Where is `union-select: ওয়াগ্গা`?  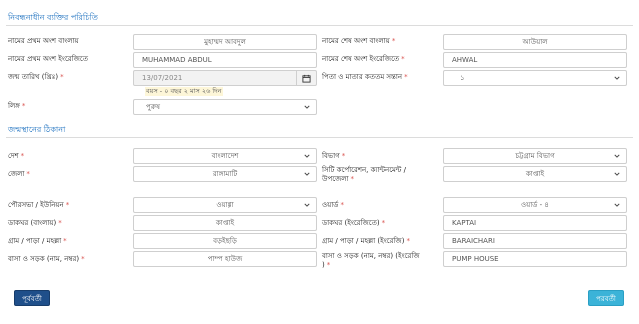
union-select: ওয়াগ্গা is located at coordinates (225, 205).